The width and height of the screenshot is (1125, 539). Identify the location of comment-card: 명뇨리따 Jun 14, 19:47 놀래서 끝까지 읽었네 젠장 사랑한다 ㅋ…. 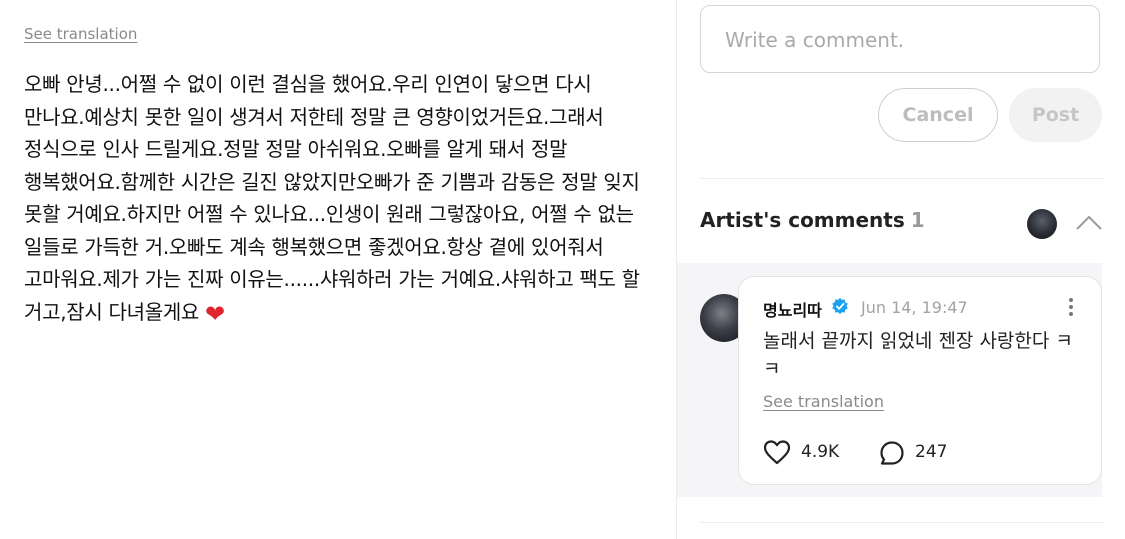
(920, 380).